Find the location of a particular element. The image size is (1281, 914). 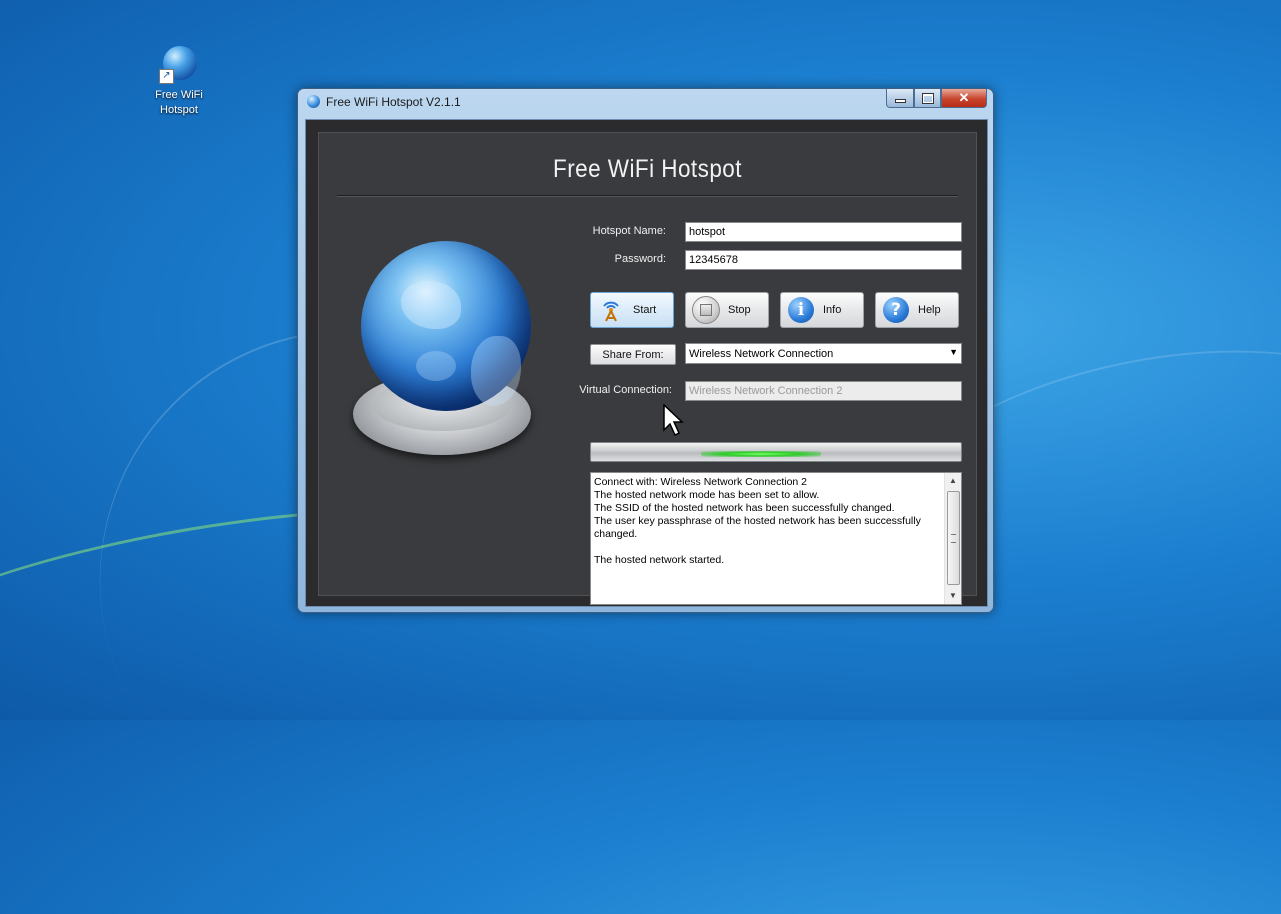

globe-shortcut-icon: ↗ is located at coordinates (179, 64).